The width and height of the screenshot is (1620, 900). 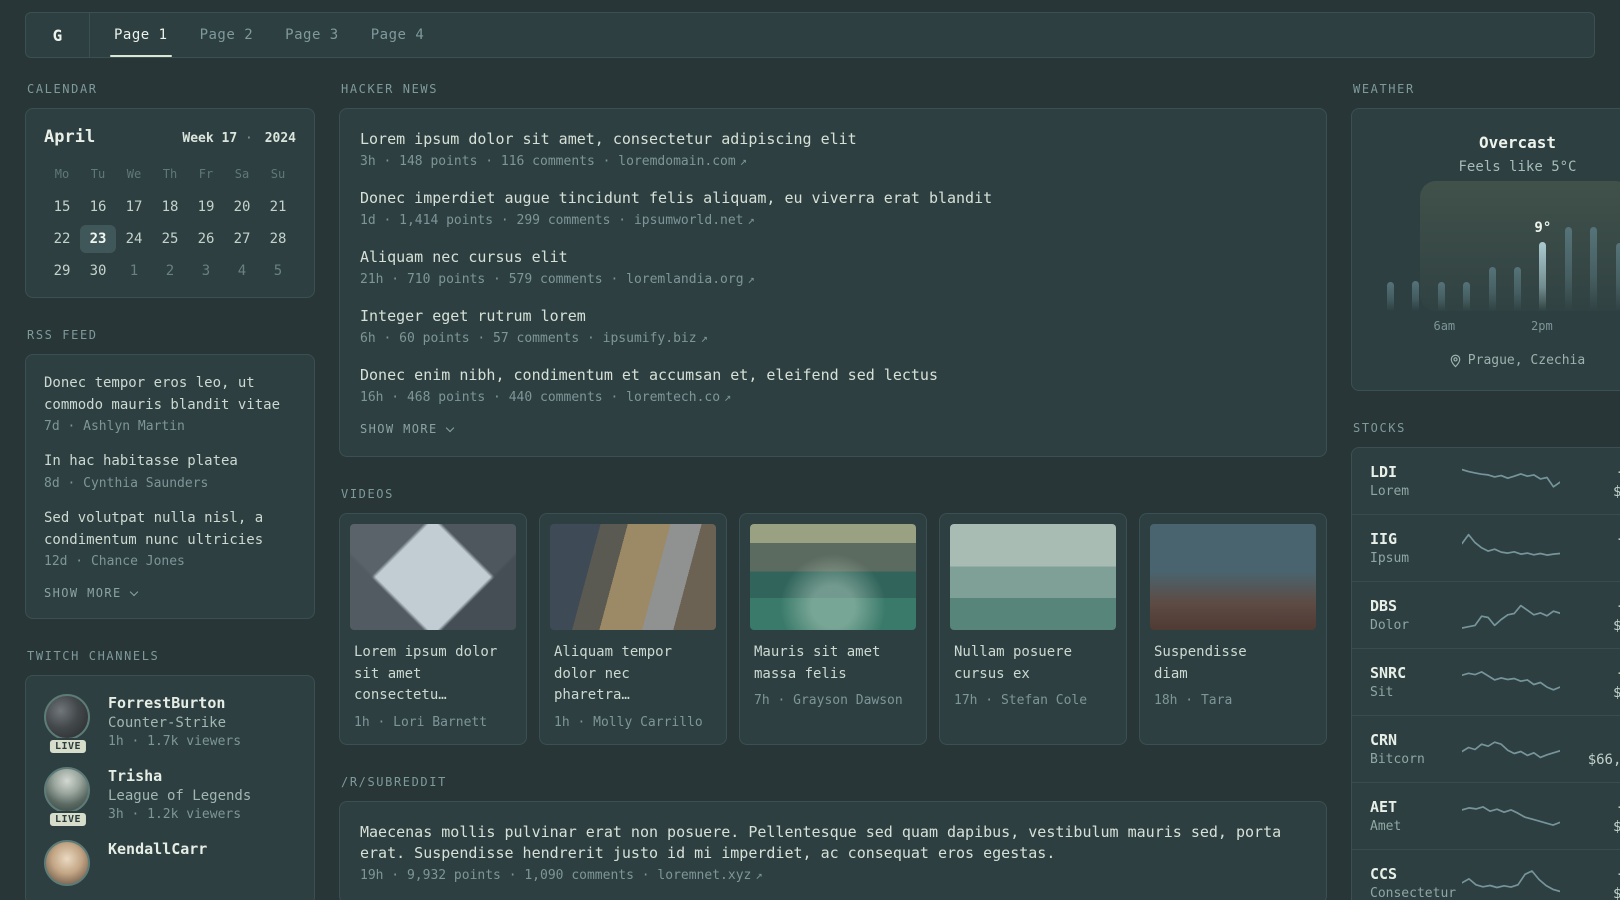 What do you see at coordinates (62, 207) in the screenshot?
I see `calendar-day: 15` at bounding box center [62, 207].